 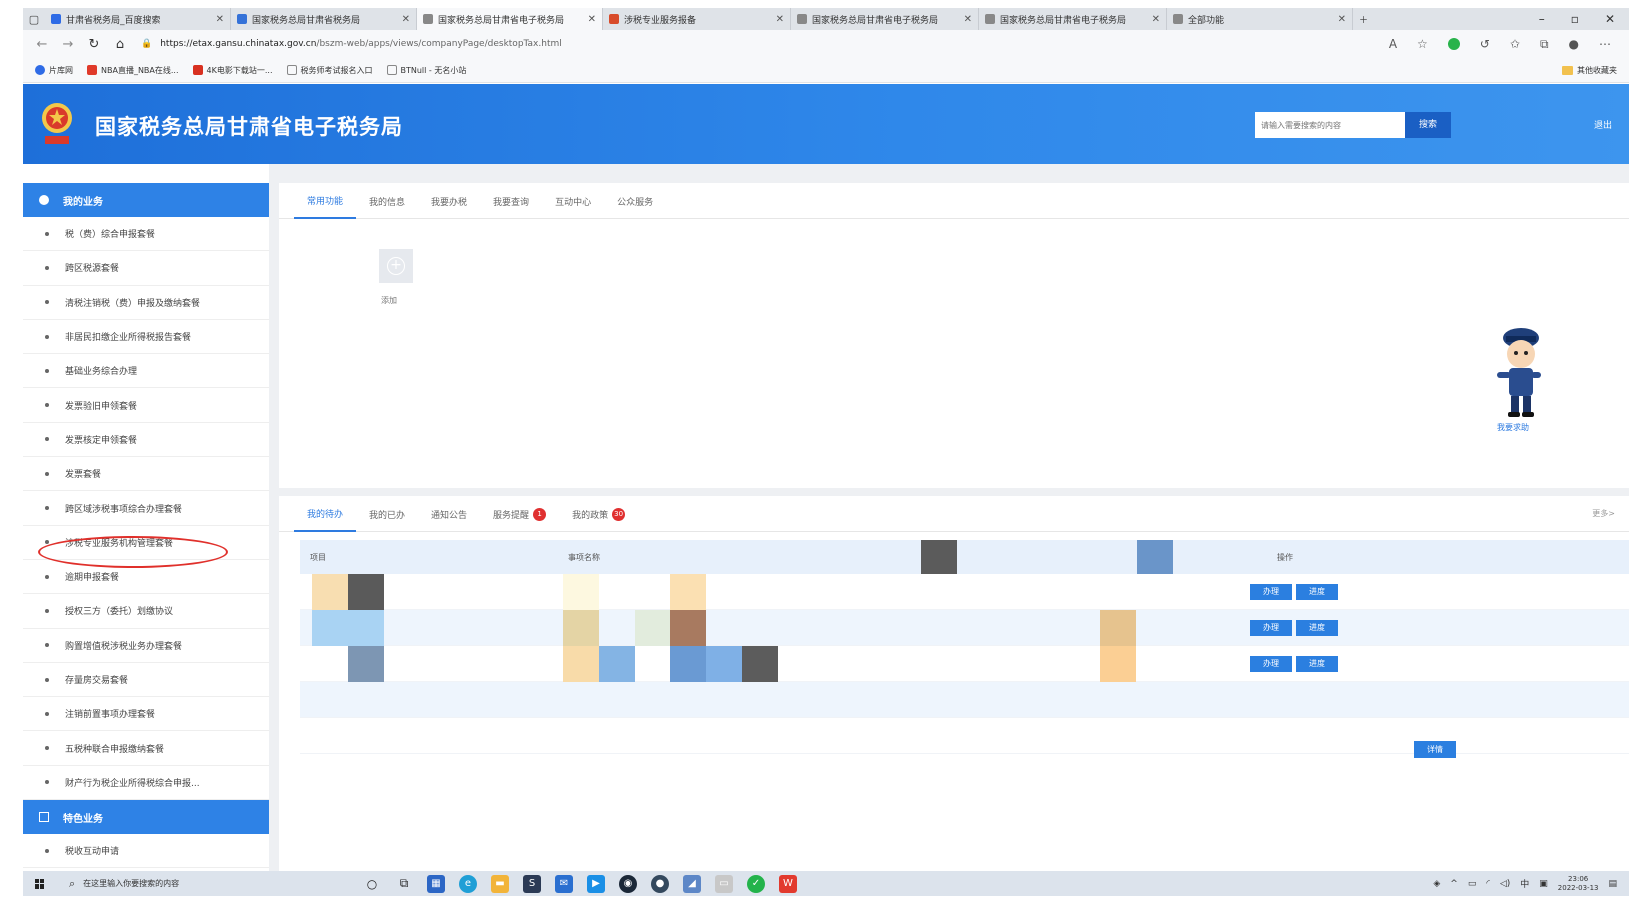 I want to click on tab-public-service: 公众服务, so click(x=635, y=201).